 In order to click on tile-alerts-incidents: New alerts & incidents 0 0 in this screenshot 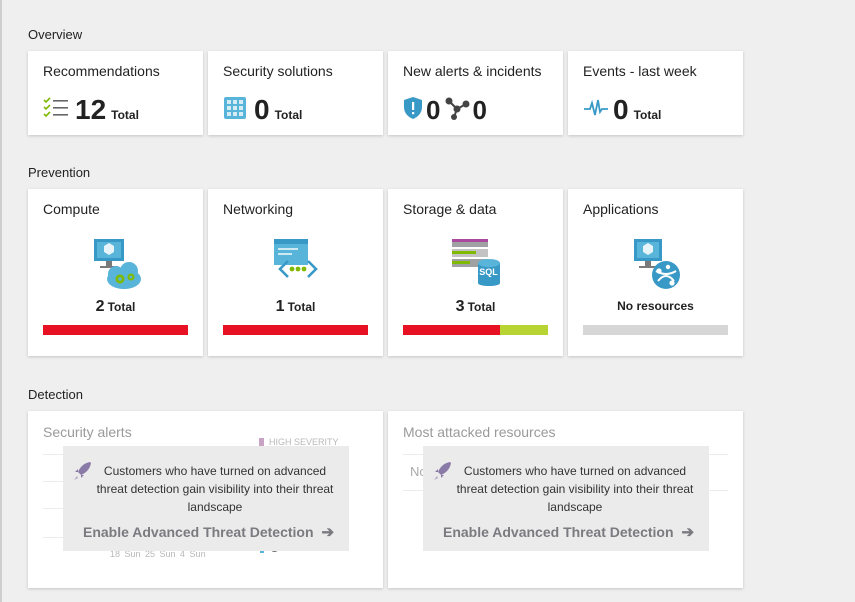, I will do `click(475, 93)`.